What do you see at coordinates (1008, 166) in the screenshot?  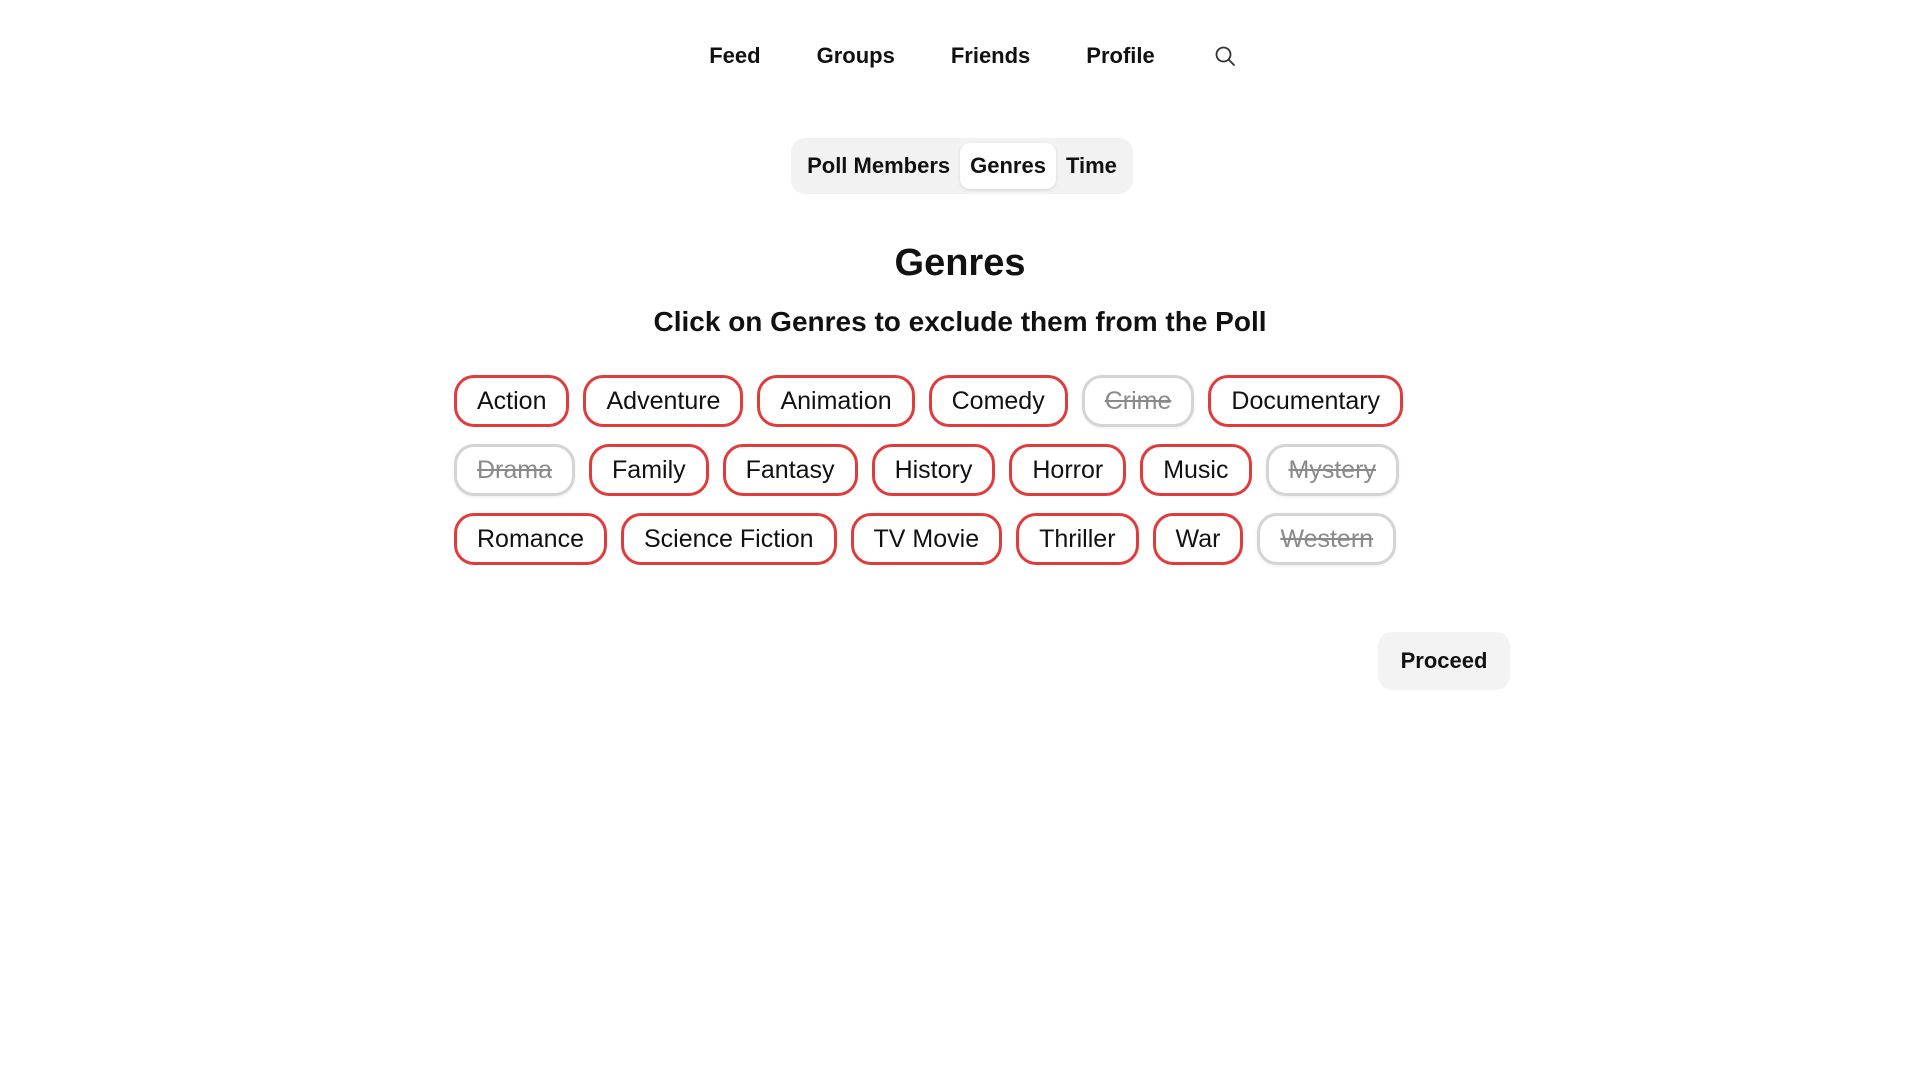 I see `tab-genres: Genres` at bounding box center [1008, 166].